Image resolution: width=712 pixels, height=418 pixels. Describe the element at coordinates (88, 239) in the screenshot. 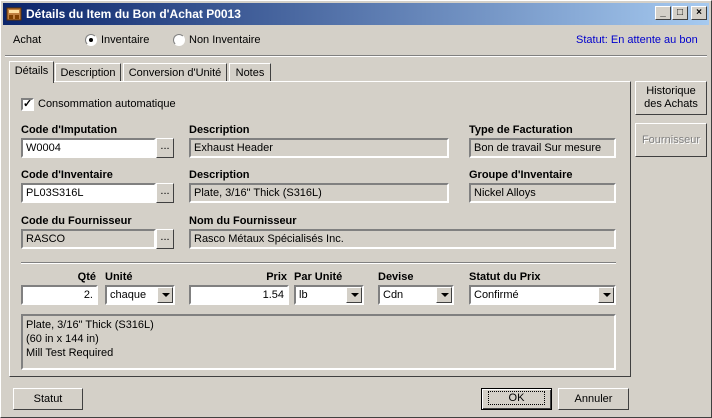

I see `code-fournisseur-field: RASCO` at that location.